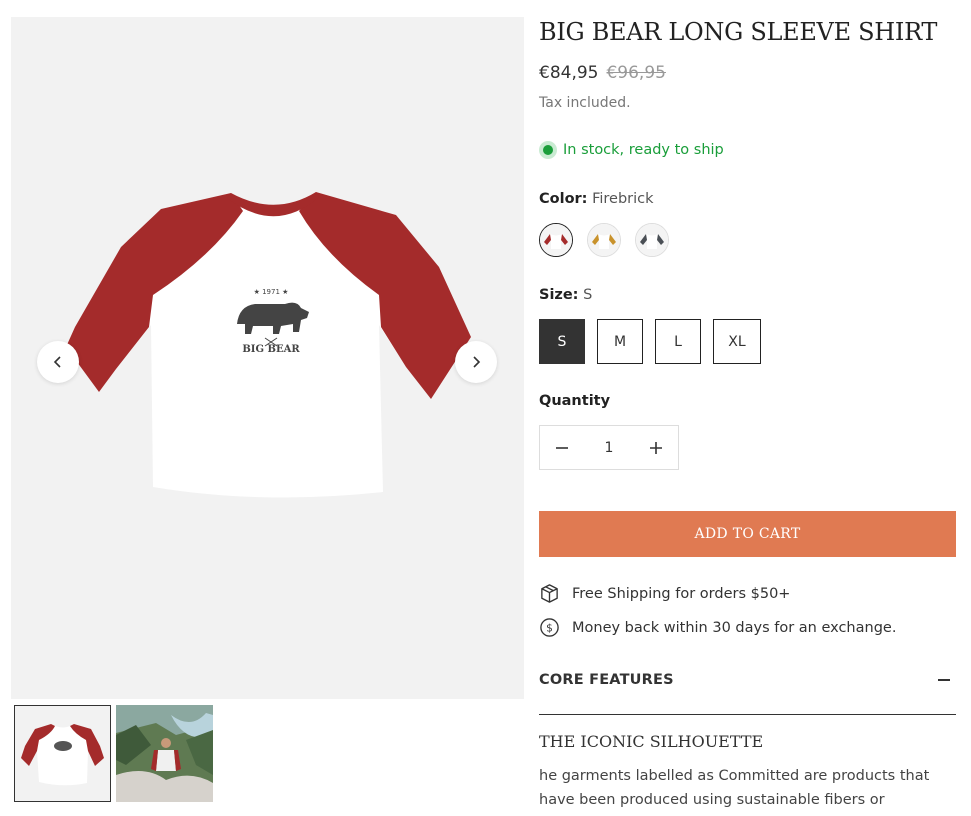 The width and height of the screenshot is (971, 816). Describe the element at coordinates (738, 32) in the screenshot. I see `product-title: BIG BEAR LONG SLEEVE SHIRT` at that location.